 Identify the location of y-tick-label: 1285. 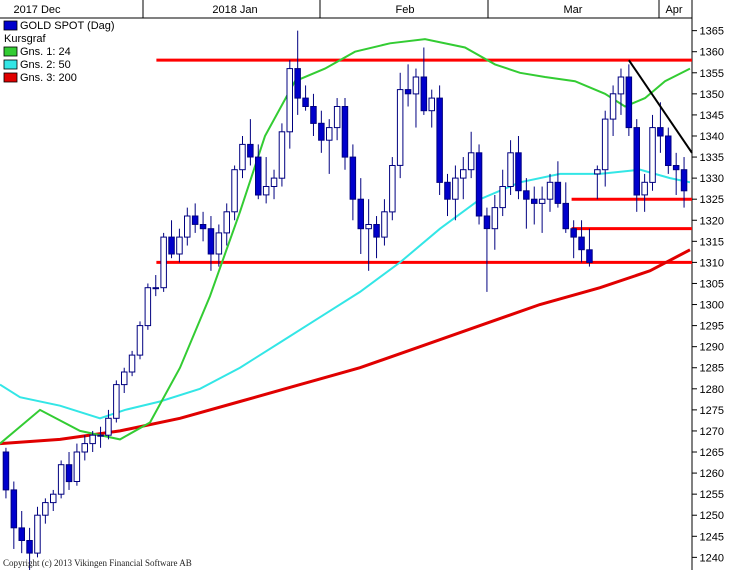
(712, 369).